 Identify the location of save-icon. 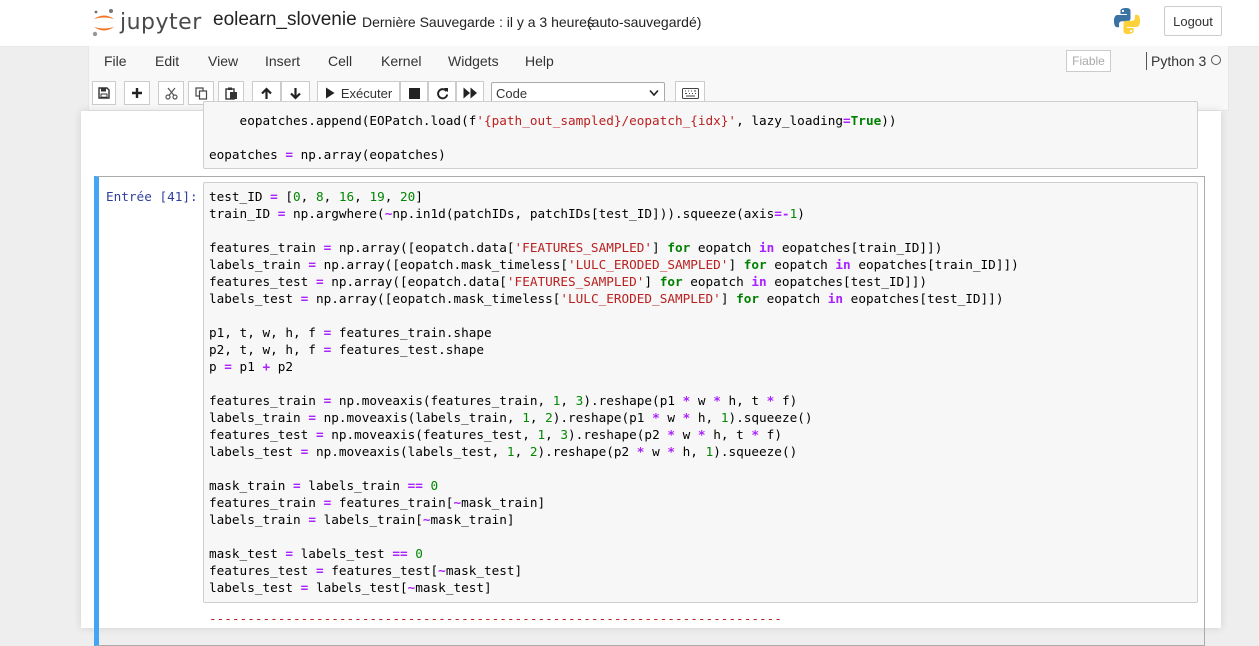
(104, 93).